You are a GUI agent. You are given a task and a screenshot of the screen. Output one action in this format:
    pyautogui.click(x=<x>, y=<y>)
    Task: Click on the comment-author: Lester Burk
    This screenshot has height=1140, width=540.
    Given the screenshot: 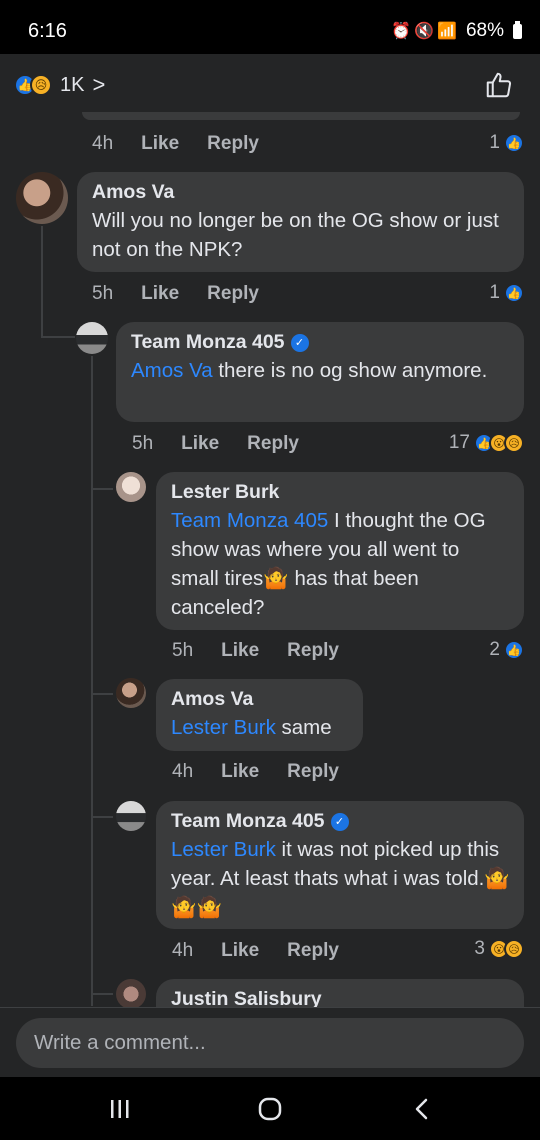 What is the action you would take?
    pyautogui.click(x=340, y=492)
    